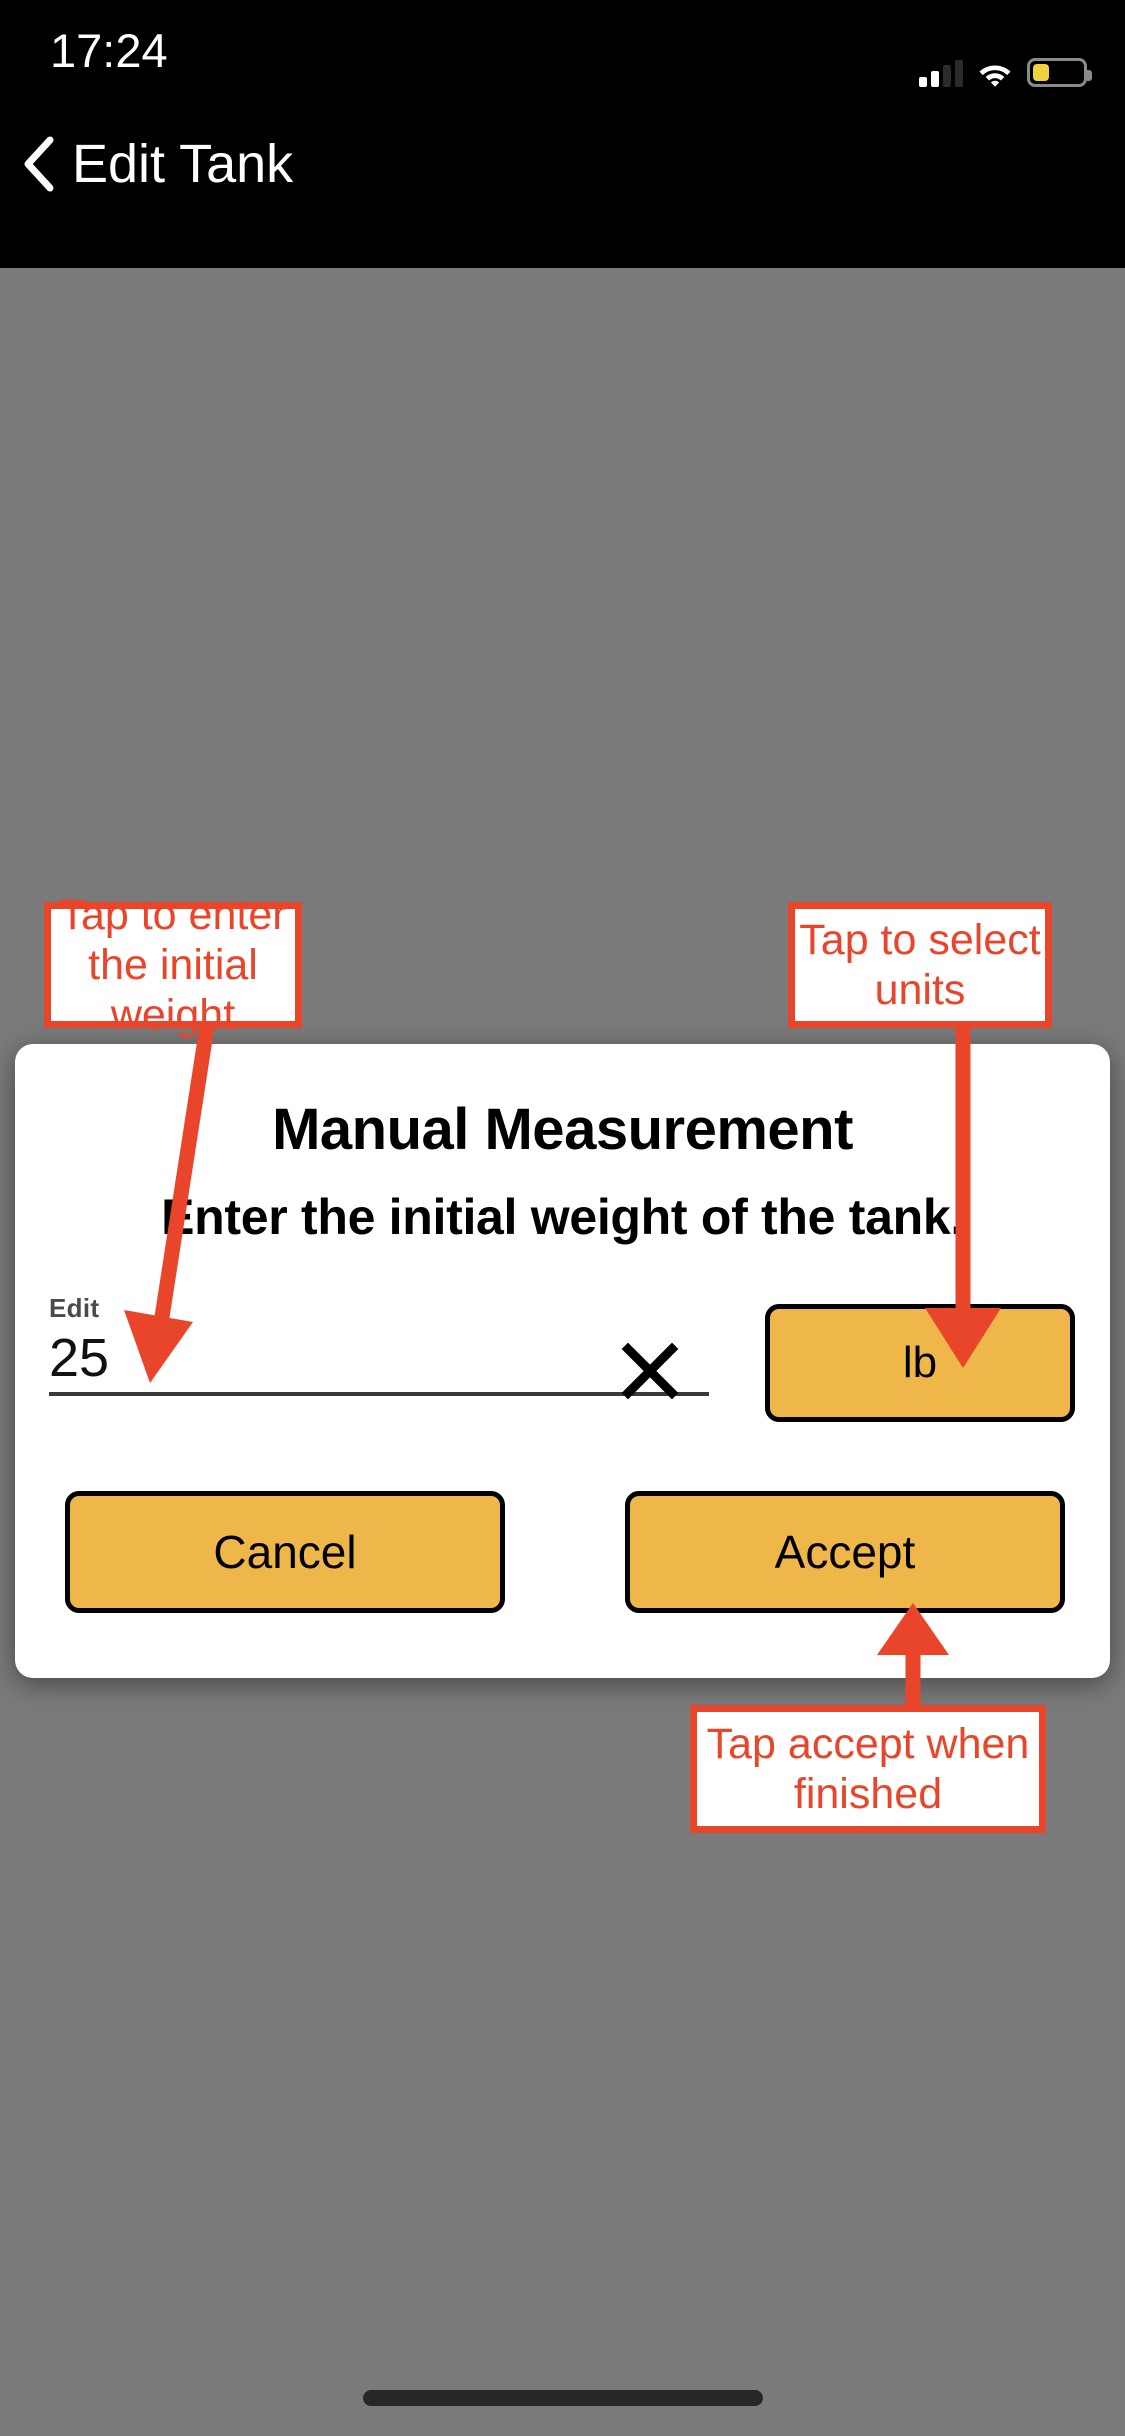 Image resolution: width=1125 pixels, height=2436 pixels. Describe the element at coordinates (1059, 72) in the screenshot. I see `battery-low-power-icon` at that location.